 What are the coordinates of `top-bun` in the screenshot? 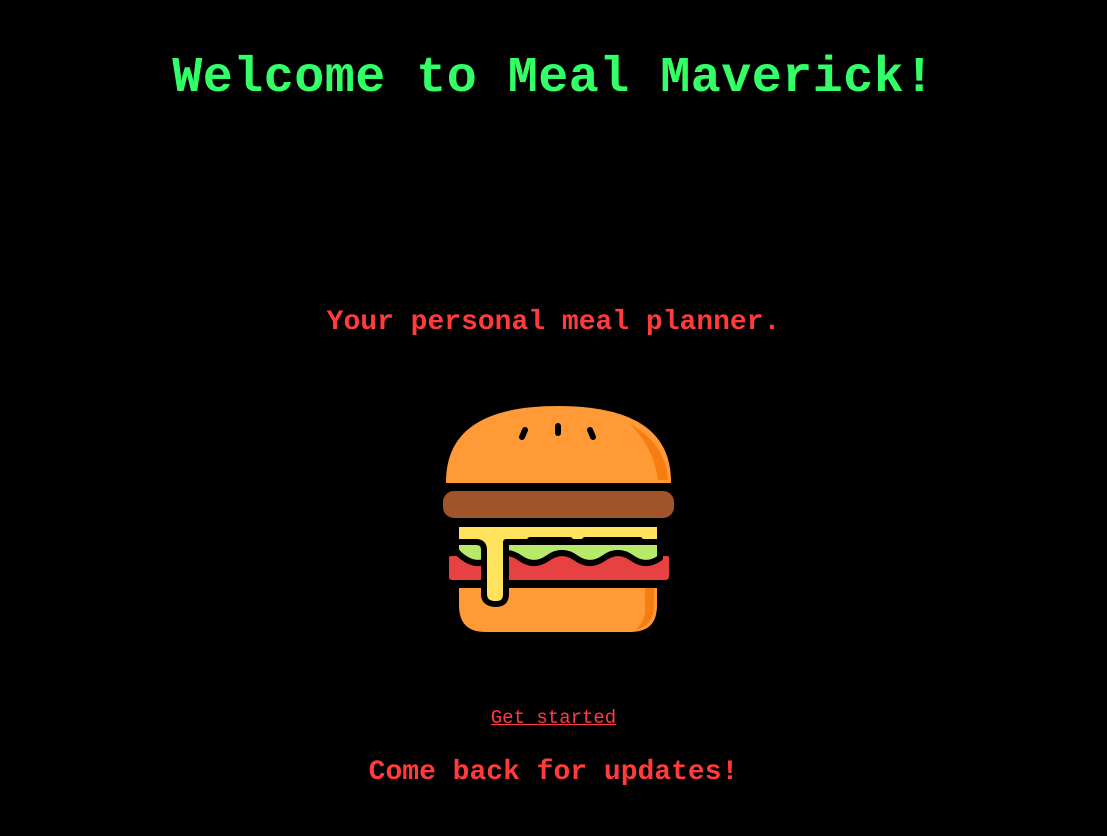 It's located at (558, 444).